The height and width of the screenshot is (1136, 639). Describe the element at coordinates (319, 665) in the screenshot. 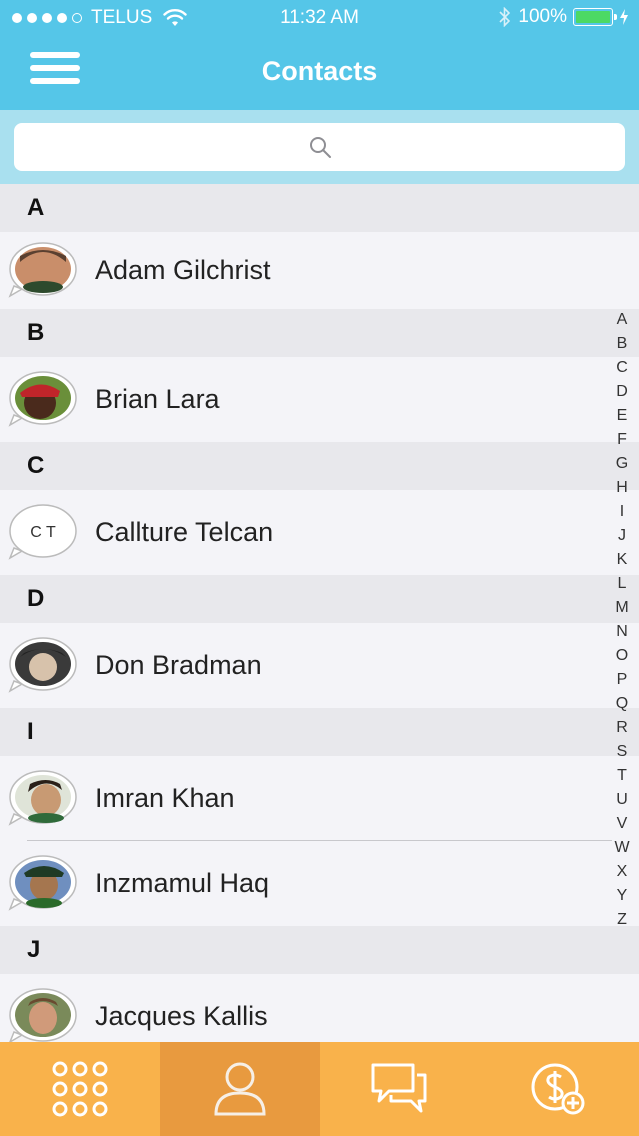

I see `contact-row: Don Bradman` at that location.